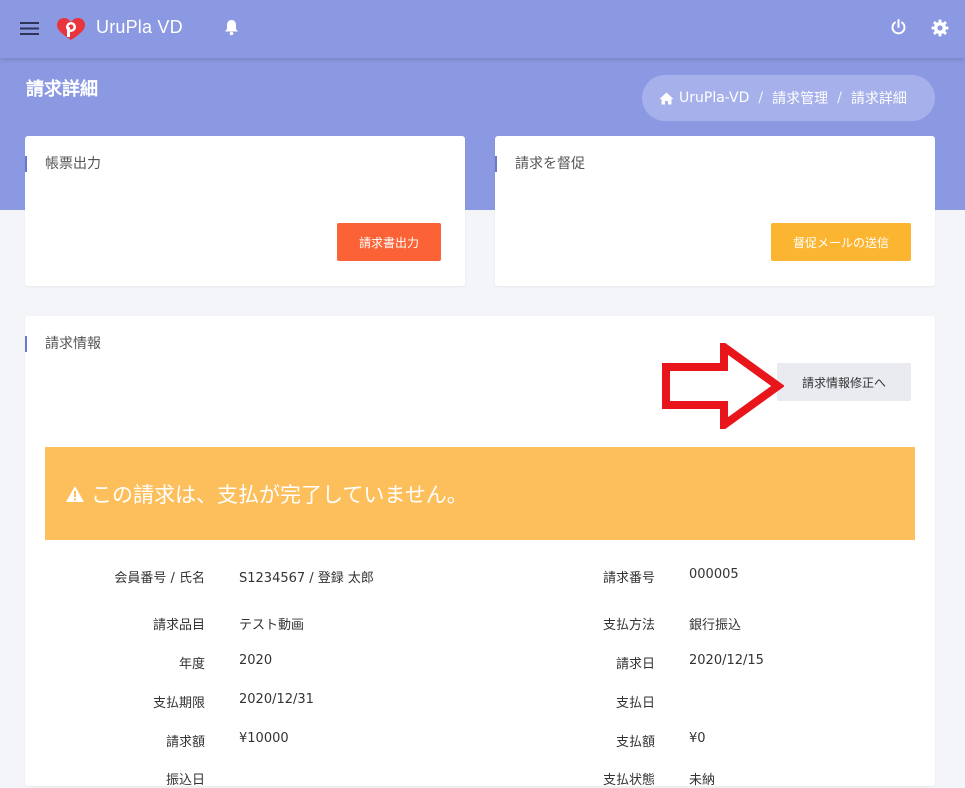  I want to click on year-label: 年度, so click(191, 664).